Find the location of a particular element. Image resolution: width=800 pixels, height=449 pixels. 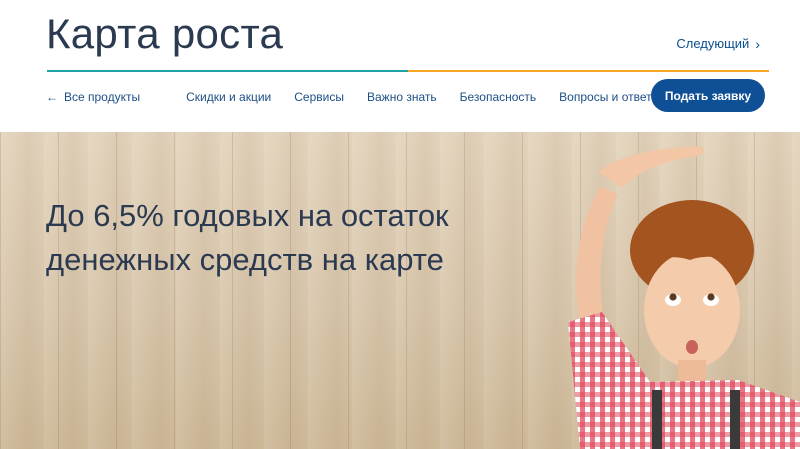

nav-all-products: ← Все продукты is located at coordinates (93, 97).